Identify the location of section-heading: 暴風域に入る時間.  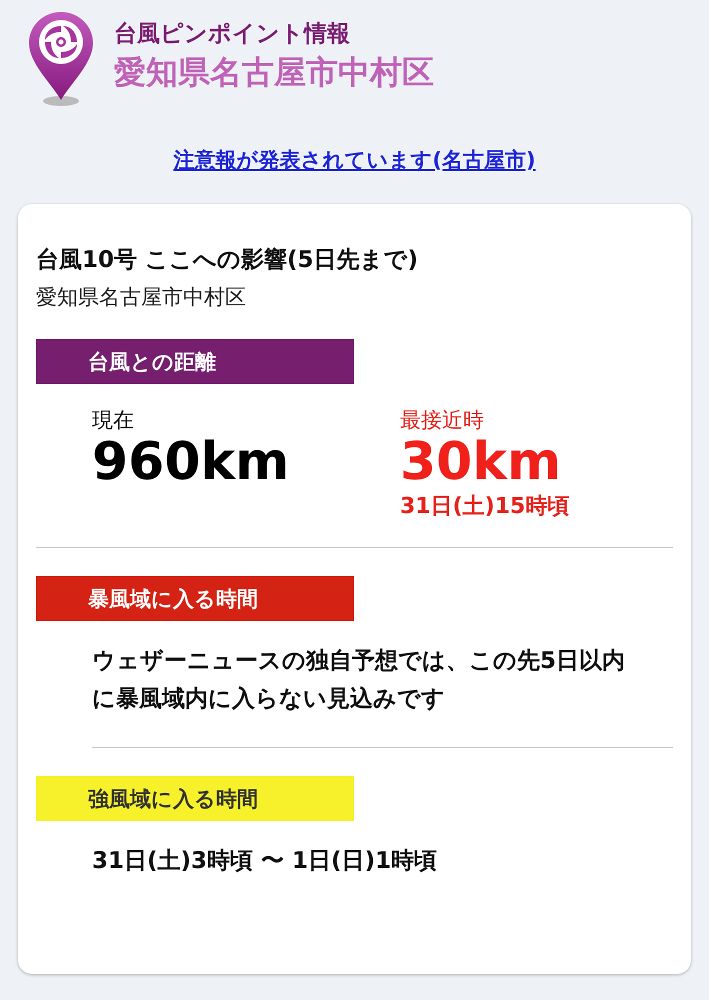
(195, 599).